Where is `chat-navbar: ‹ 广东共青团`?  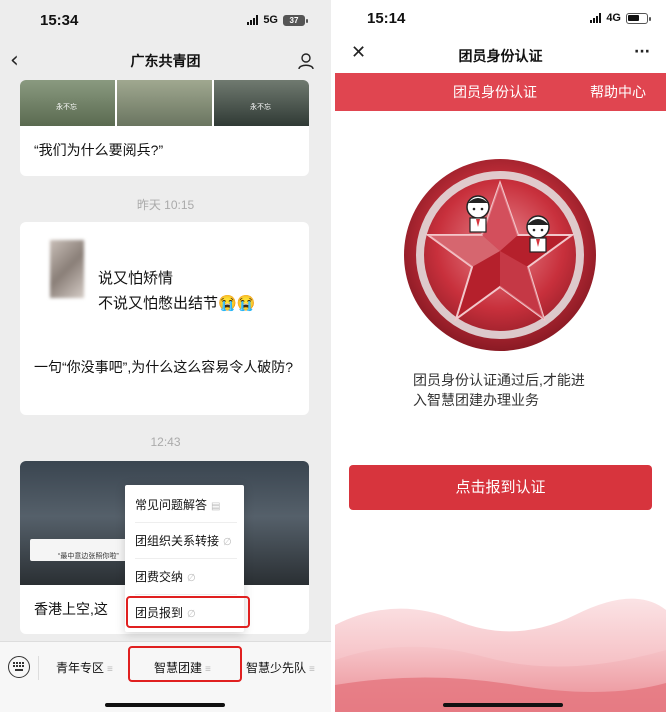
chat-navbar: ‹ 广东共青团 is located at coordinates (165, 61).